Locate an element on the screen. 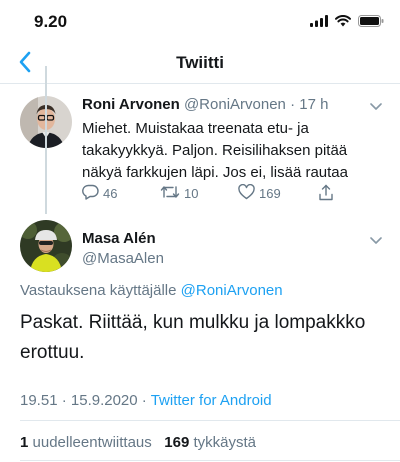 Image resolution: width=400 pixels, height=462 pixels. like-stat: 169 tykkäystä is located at coordinates (210, 442).